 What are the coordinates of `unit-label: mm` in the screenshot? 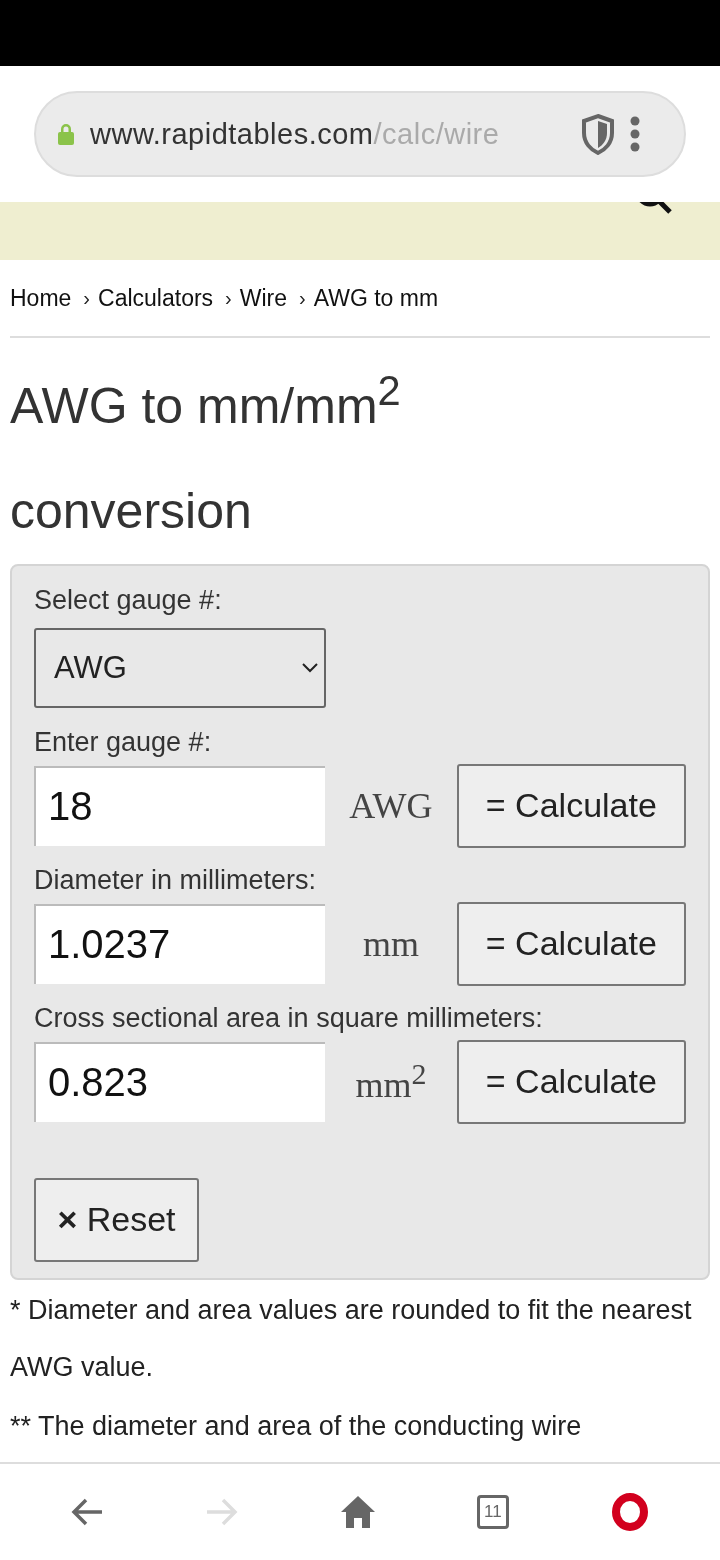 It's located at (390, 943).